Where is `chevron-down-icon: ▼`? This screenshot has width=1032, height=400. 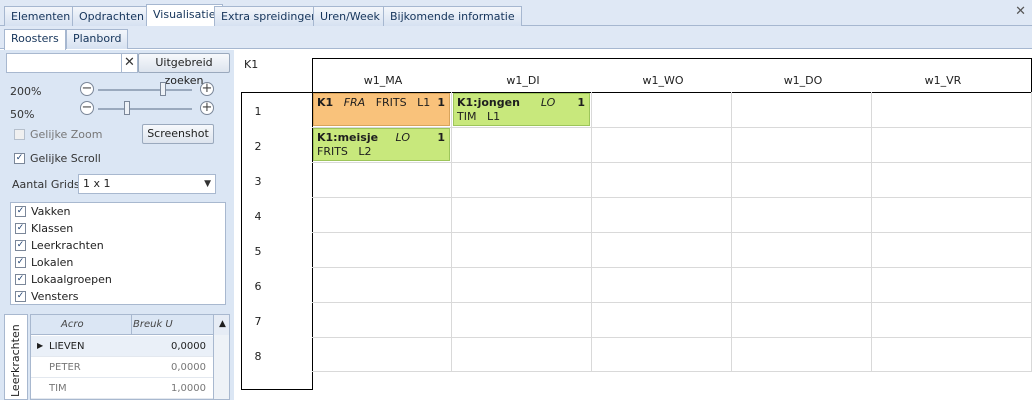
chevron-down-icon: ▼ is located at coordinates (207, 184).